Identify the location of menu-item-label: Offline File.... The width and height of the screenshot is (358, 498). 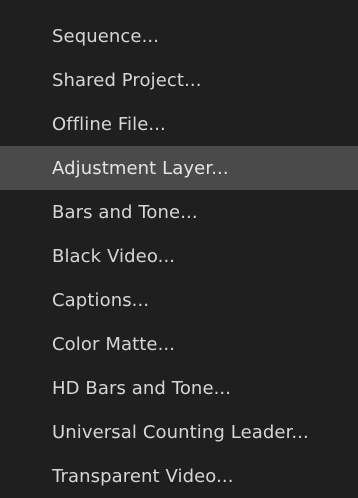
(109, 124).